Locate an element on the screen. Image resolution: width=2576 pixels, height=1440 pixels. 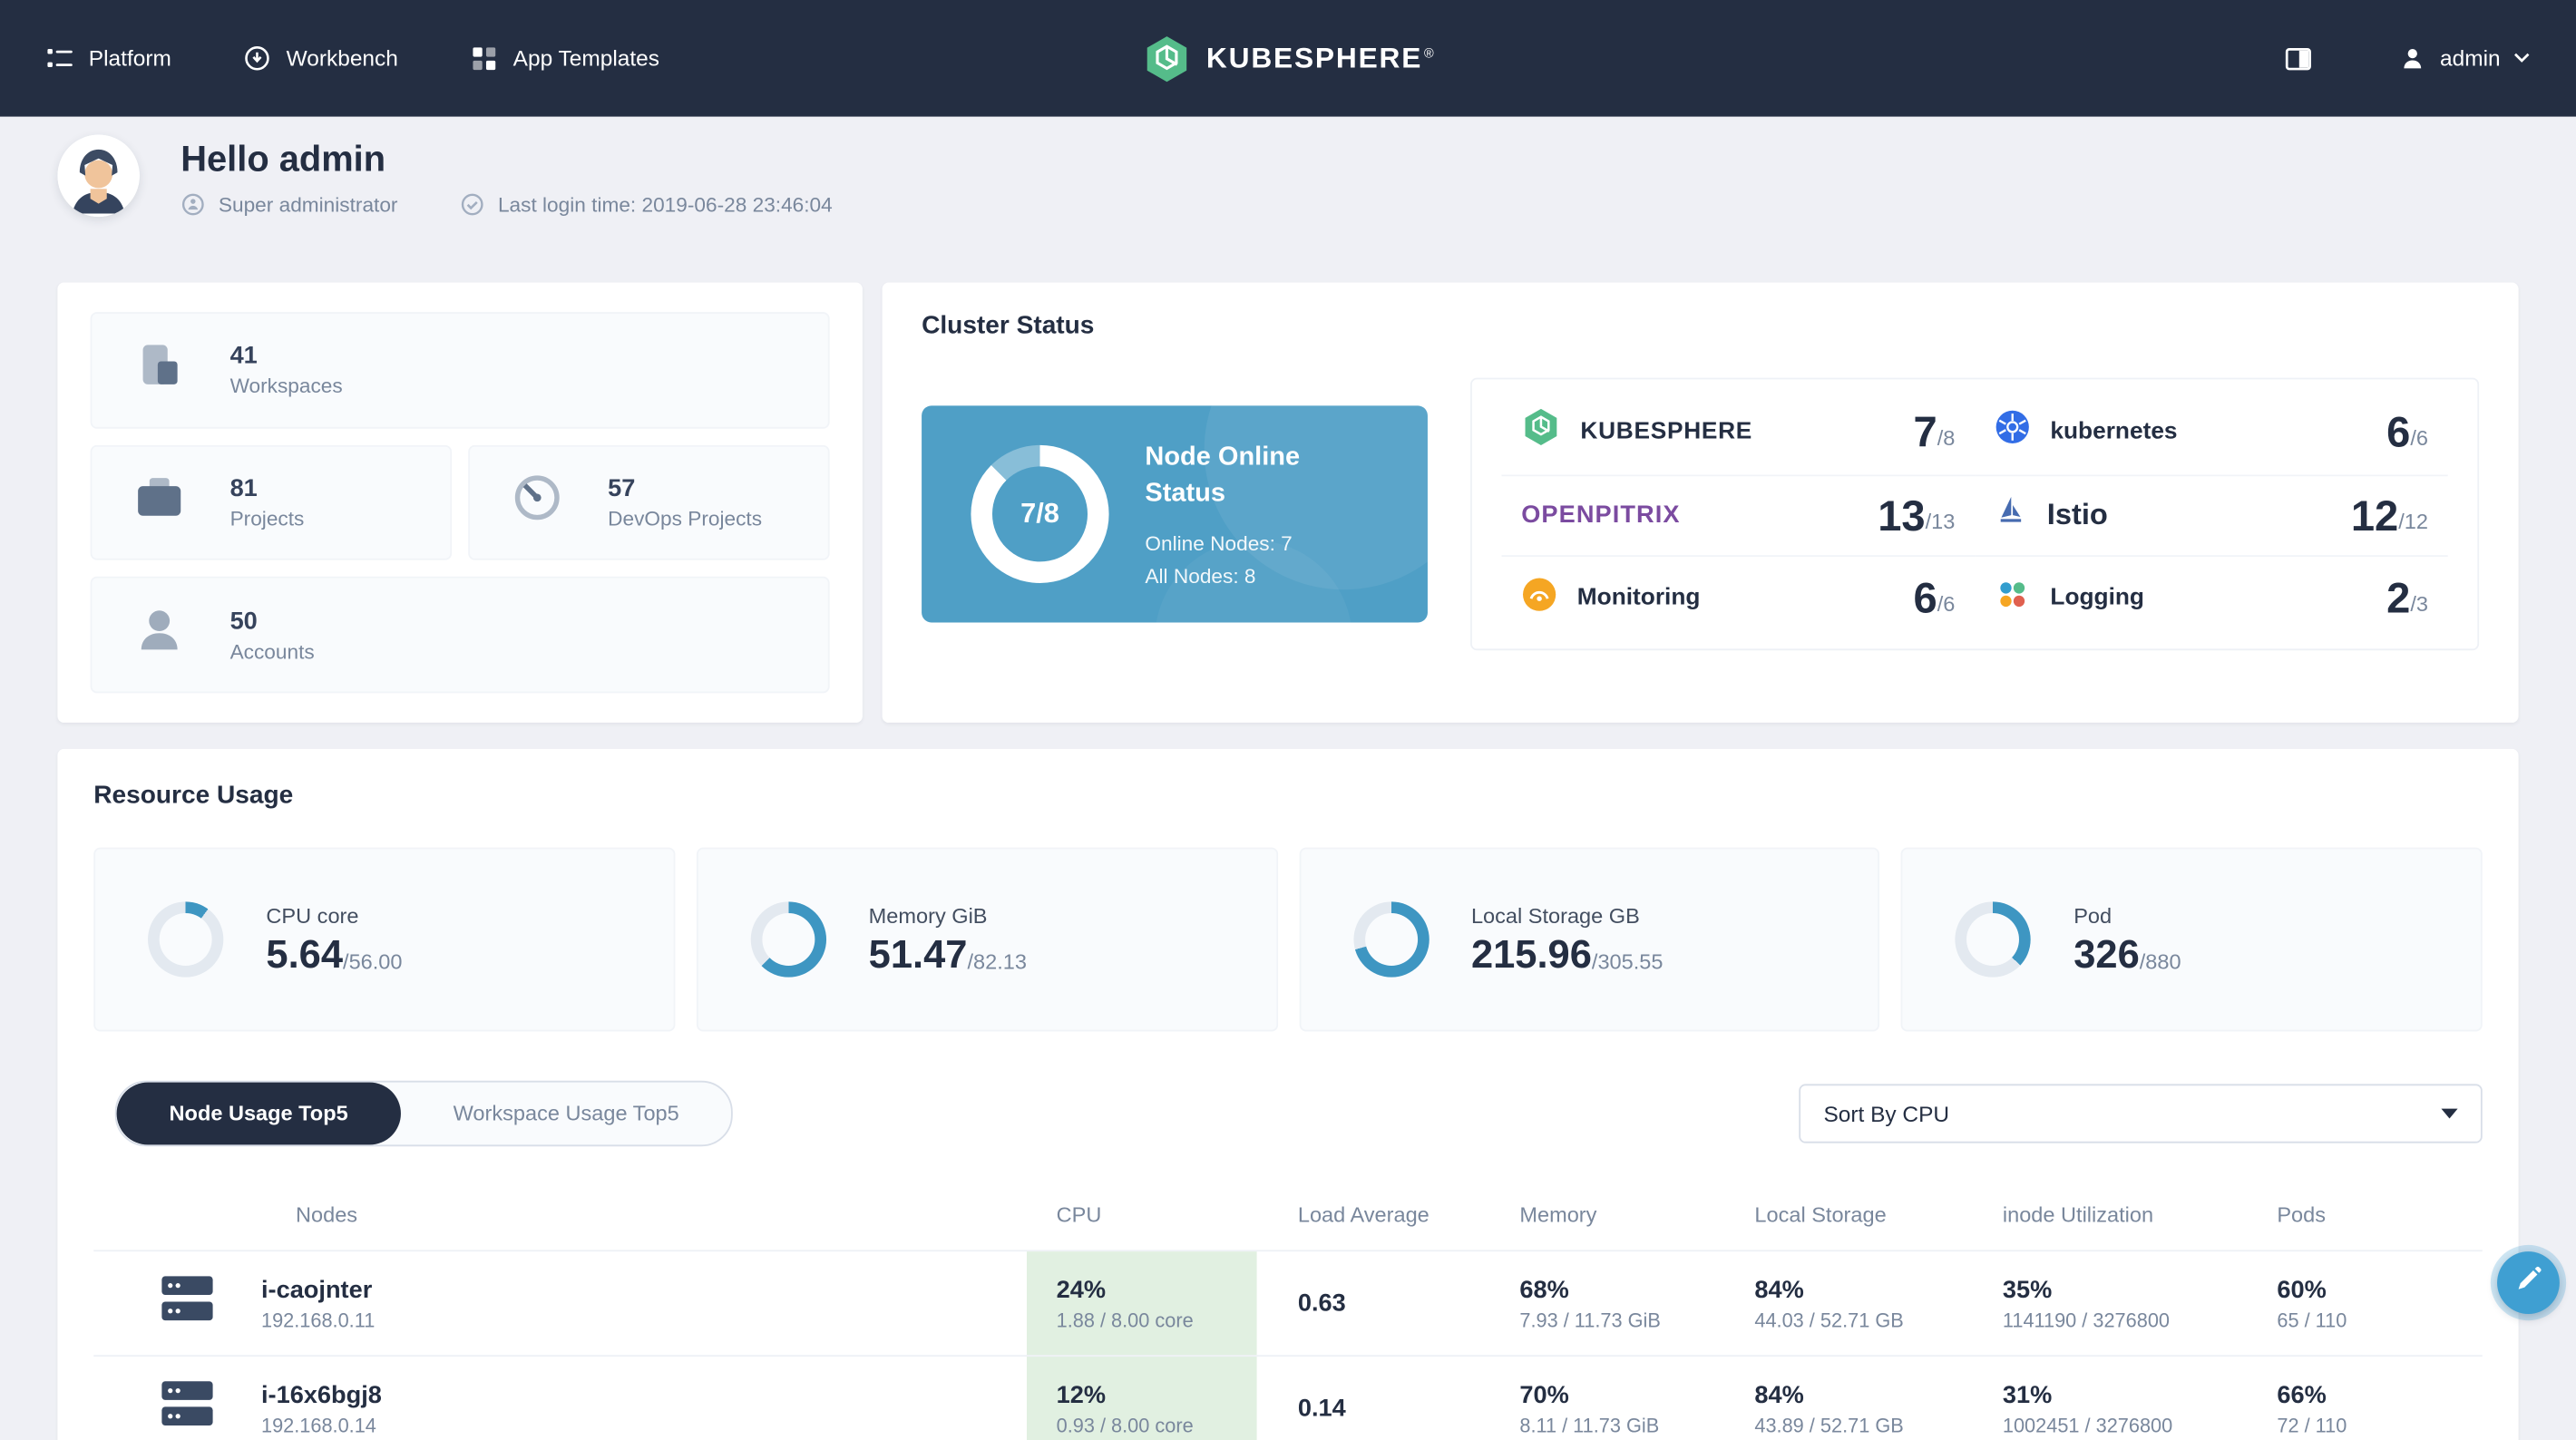
memory-percent: 68% is located at coordinates (1544, 1289).